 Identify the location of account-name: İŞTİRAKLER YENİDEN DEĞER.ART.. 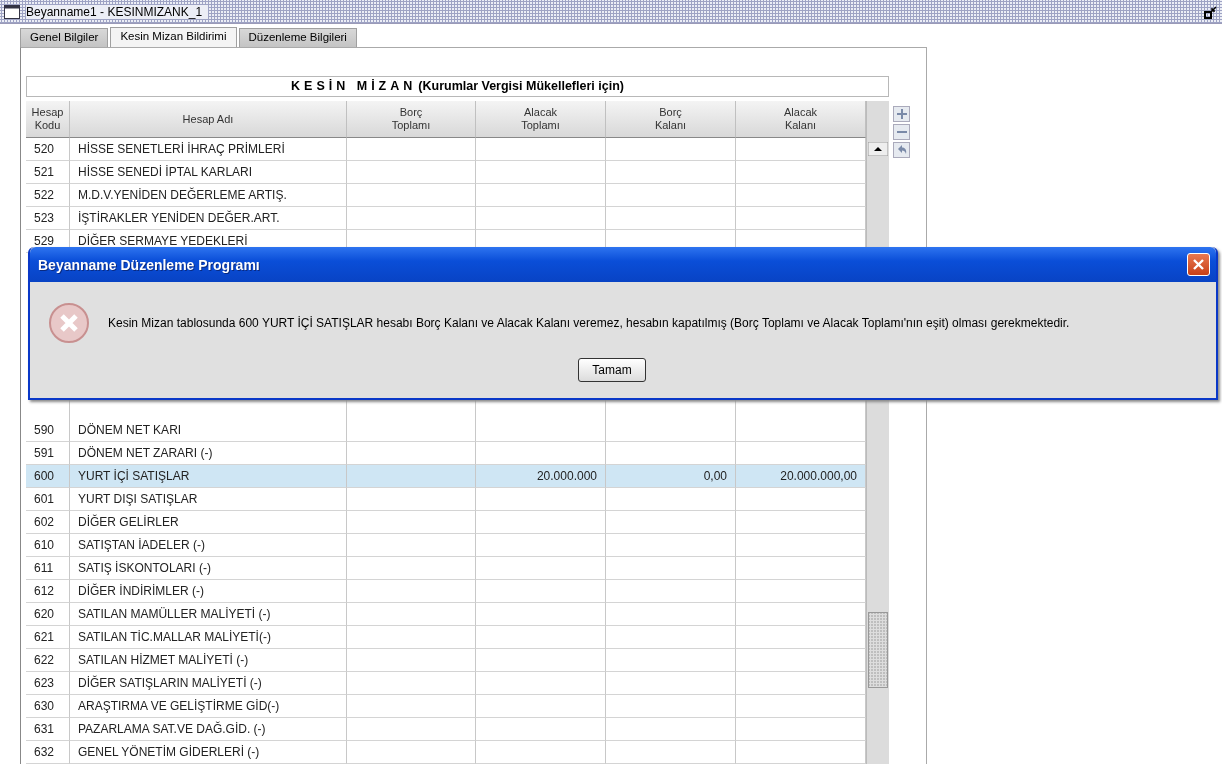
(208, 218).